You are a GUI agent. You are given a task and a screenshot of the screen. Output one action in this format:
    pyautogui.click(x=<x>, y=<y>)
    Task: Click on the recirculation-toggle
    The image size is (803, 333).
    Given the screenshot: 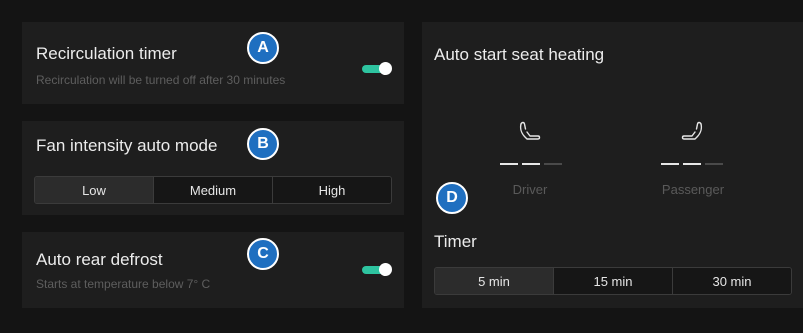 What is the action you would take?
    pyautogui.click(x=377, y=69)
    